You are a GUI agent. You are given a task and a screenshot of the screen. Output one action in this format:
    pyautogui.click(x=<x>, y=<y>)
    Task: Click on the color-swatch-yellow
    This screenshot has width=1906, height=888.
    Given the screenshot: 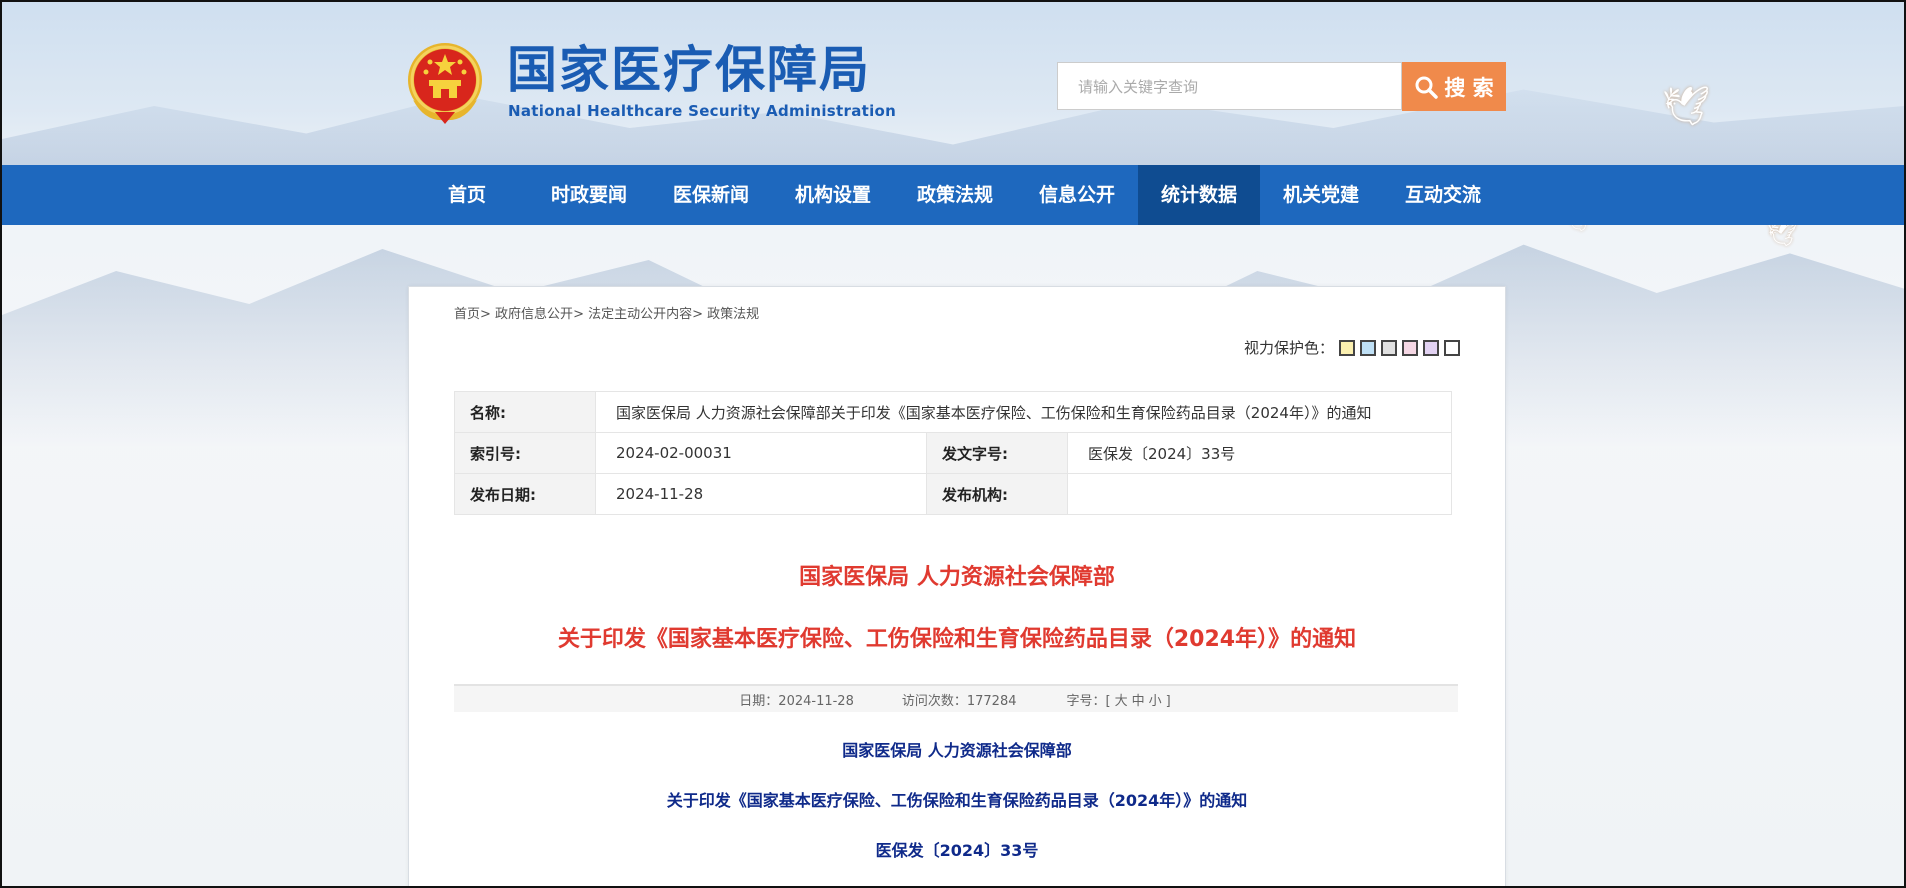 What is the action you would take?
    pyautogui.click(x=1347, y=347)
    